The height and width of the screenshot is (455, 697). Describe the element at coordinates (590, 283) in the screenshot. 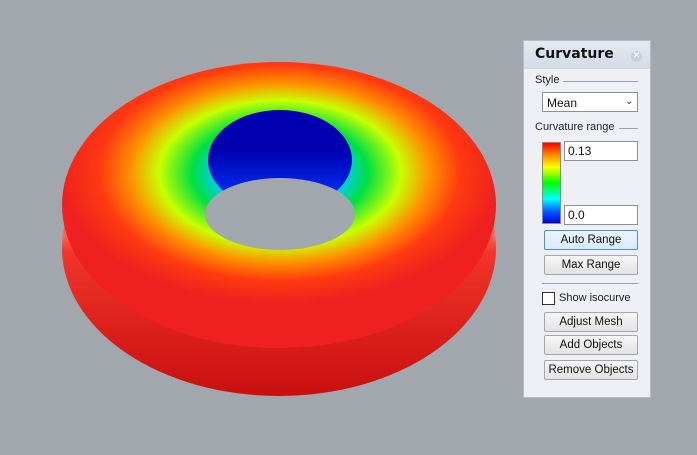

I see `options-divider` at that location.